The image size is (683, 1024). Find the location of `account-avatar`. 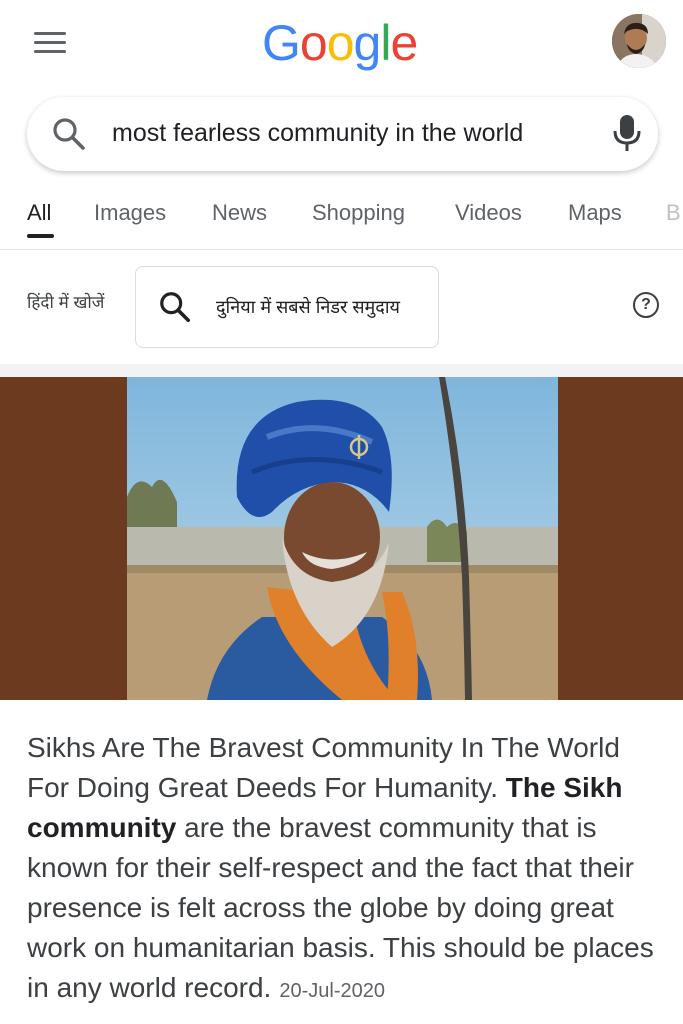

account-avatar is located at coordinates (639, 41).